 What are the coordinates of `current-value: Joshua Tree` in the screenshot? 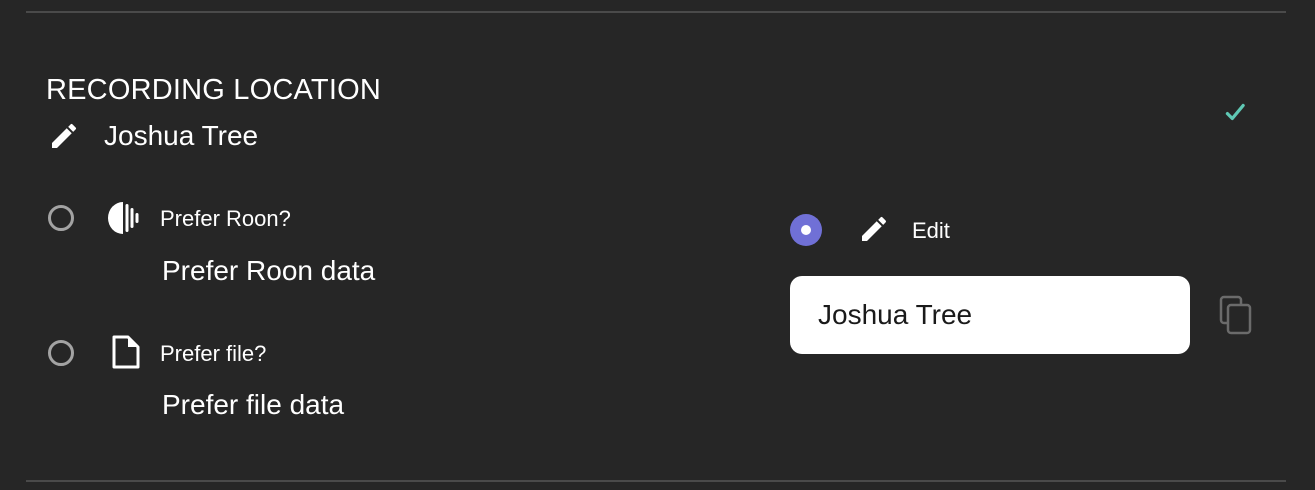 It's located at (181, 135).